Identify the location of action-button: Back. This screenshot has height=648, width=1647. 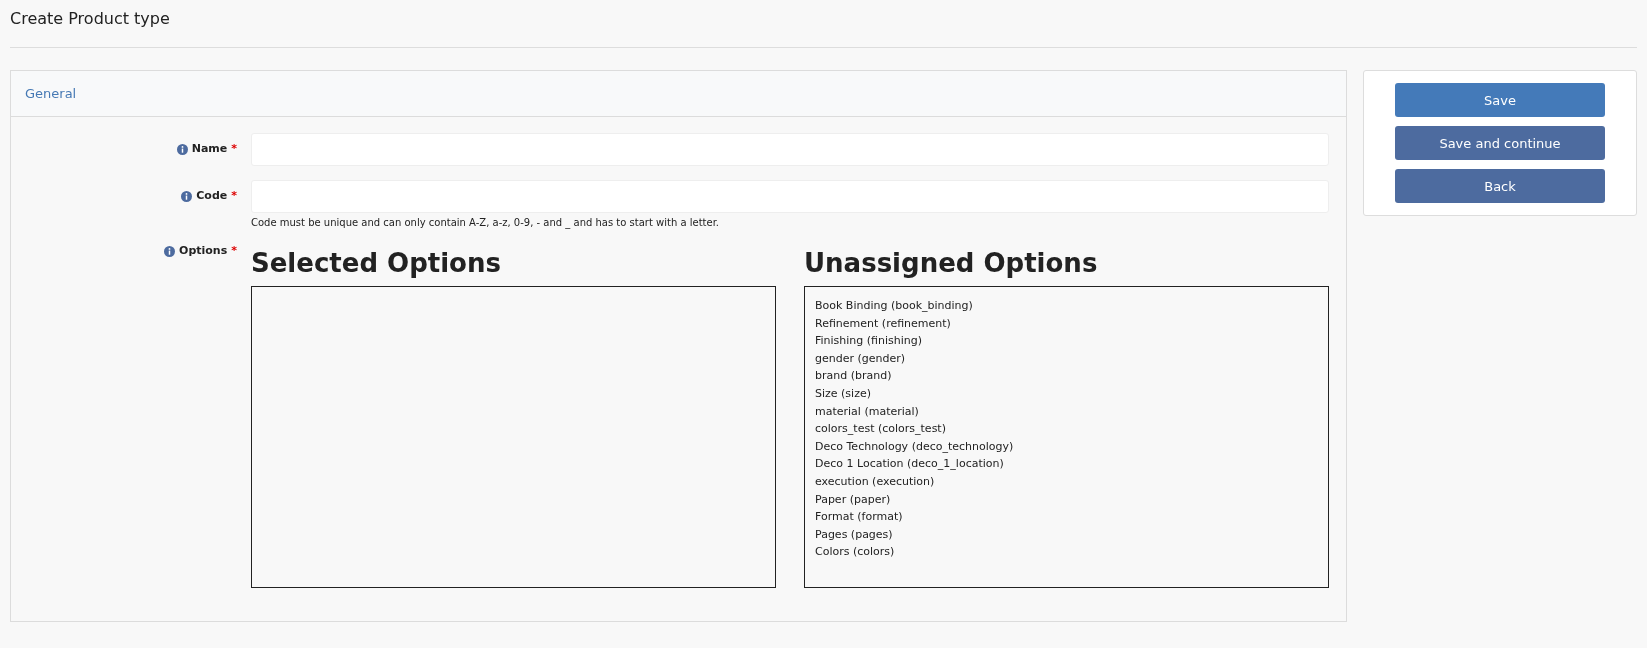
(1500, 186).